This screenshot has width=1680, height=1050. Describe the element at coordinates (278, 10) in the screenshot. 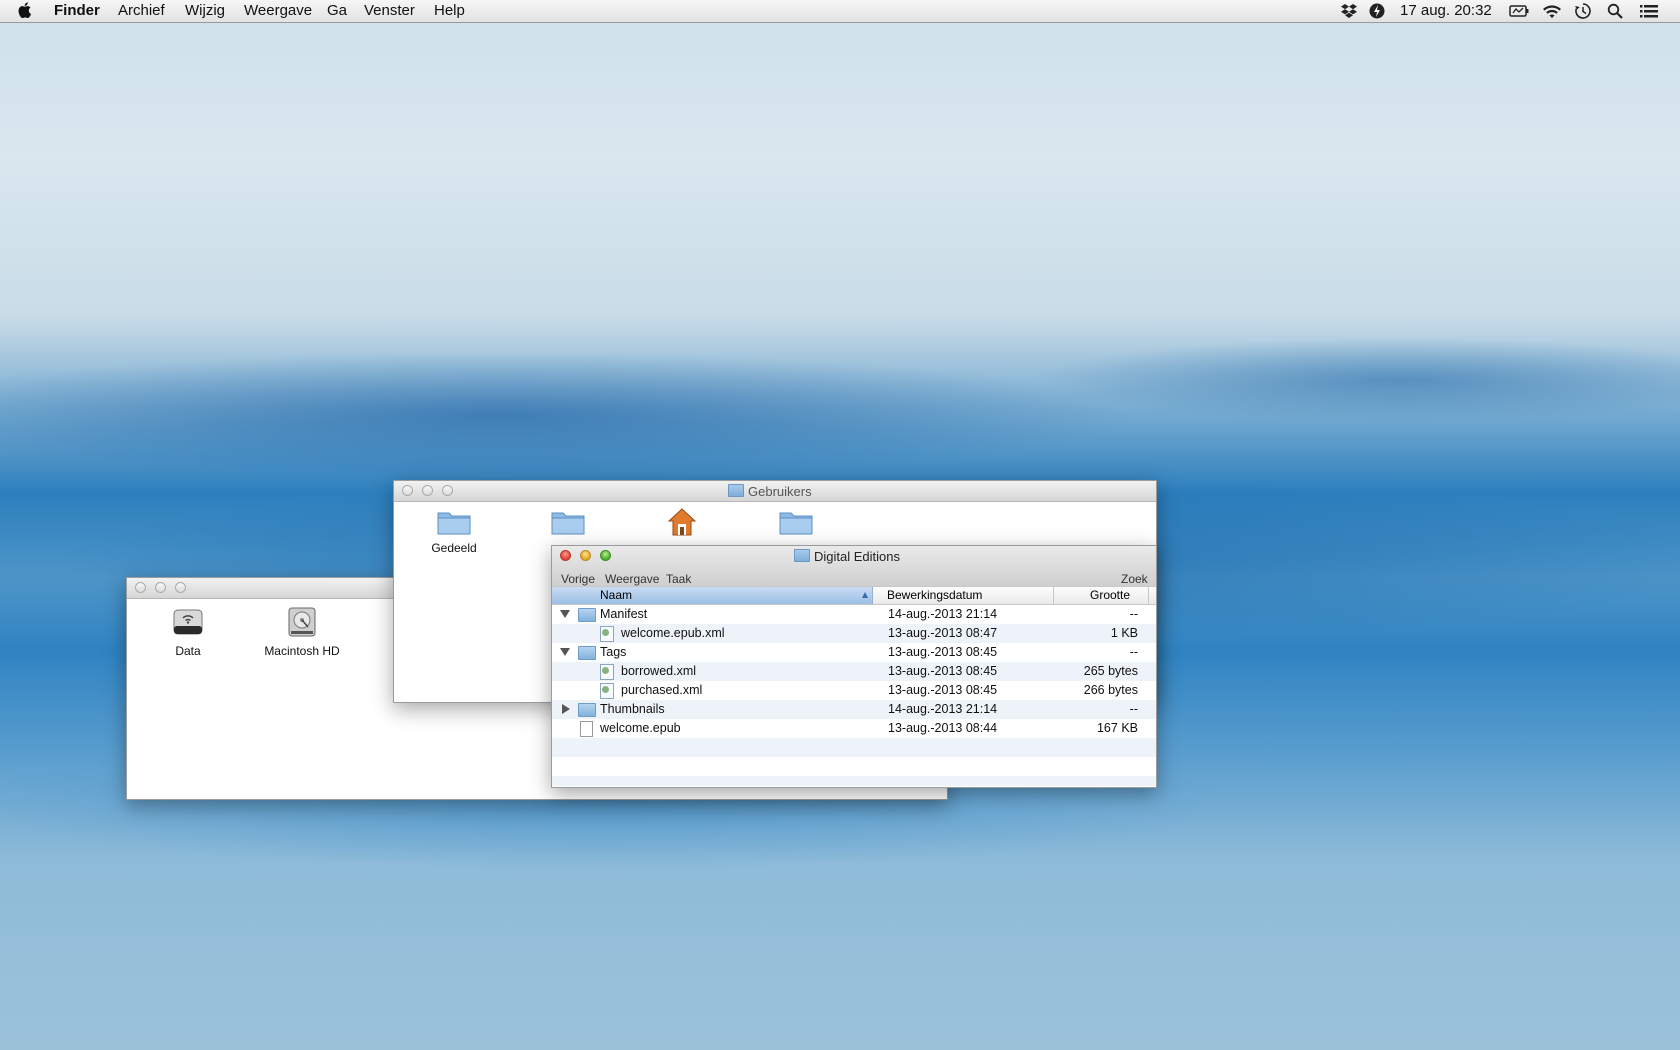

I see `menu-weergave: Weergave` at that location.